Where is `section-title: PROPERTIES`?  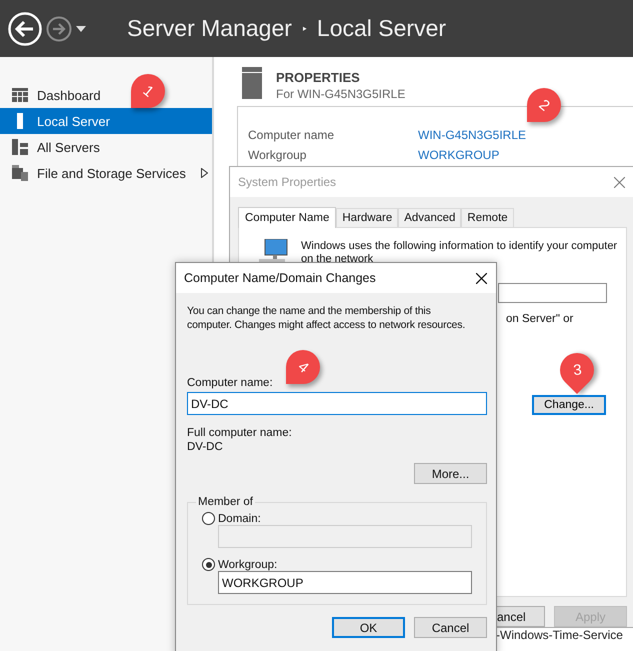
section-title: PROPERTIES is located at coordinates (318, 77).